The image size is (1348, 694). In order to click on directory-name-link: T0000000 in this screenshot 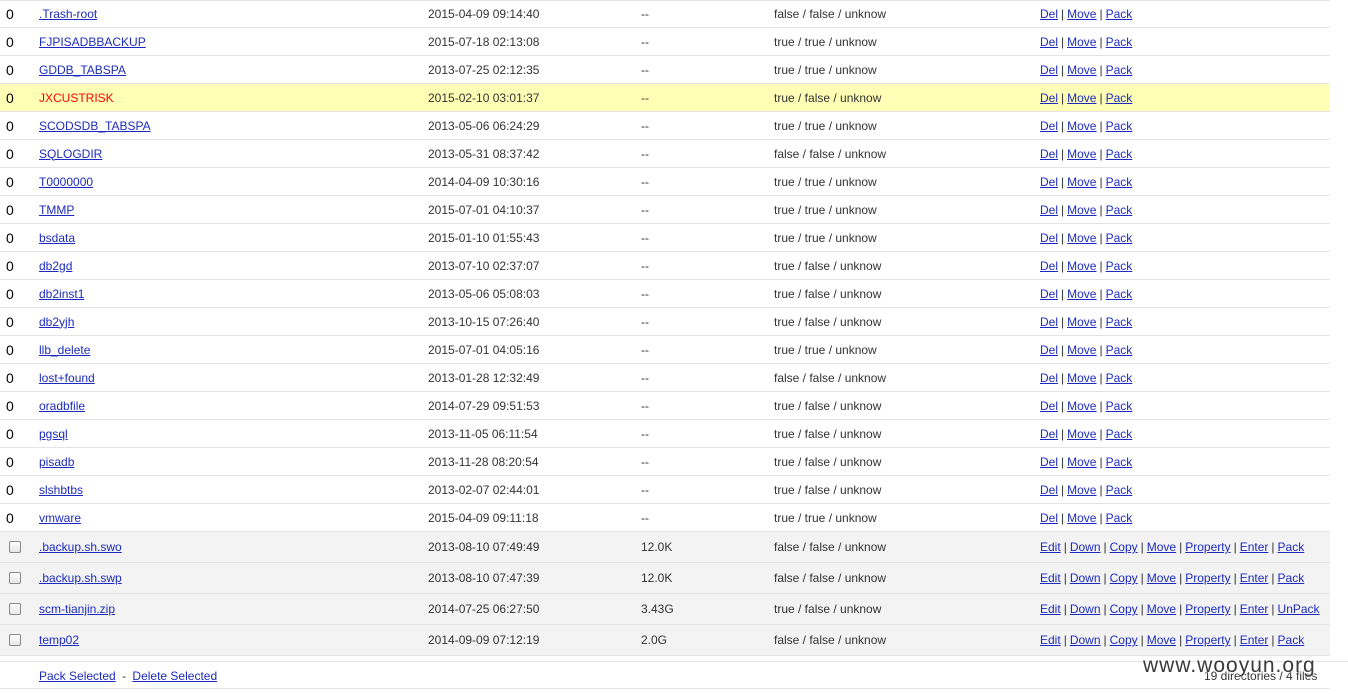, I will do `click(66, 182)`.